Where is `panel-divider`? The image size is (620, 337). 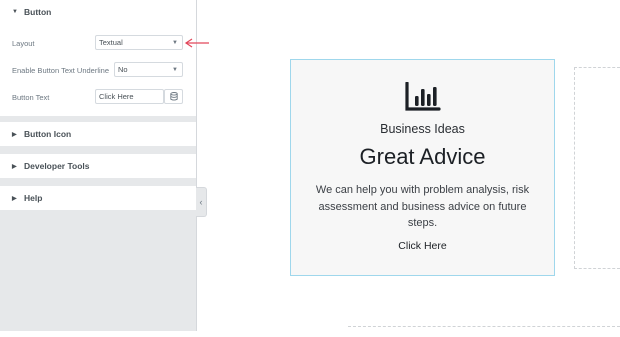 panel-divider is located at coordinates (196, 165).